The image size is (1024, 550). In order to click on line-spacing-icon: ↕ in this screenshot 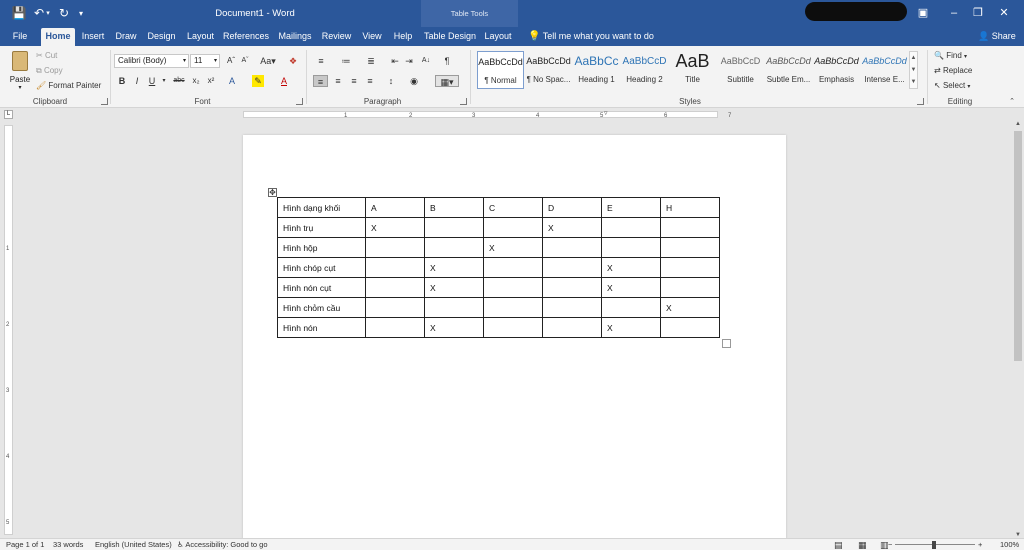, I will do `click(391, 81)`.